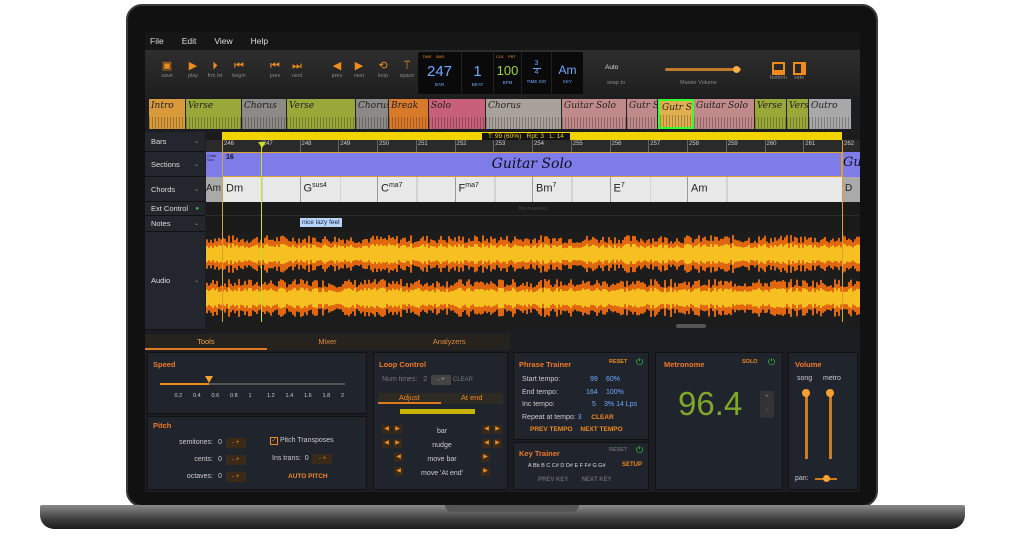 Image resolution: width=1024 pixels, height=543 pixels. What do you see at coordinates (235, 460) in the screenshot?
I see `cents-stepper: - +` at bounding box center [235, 460].